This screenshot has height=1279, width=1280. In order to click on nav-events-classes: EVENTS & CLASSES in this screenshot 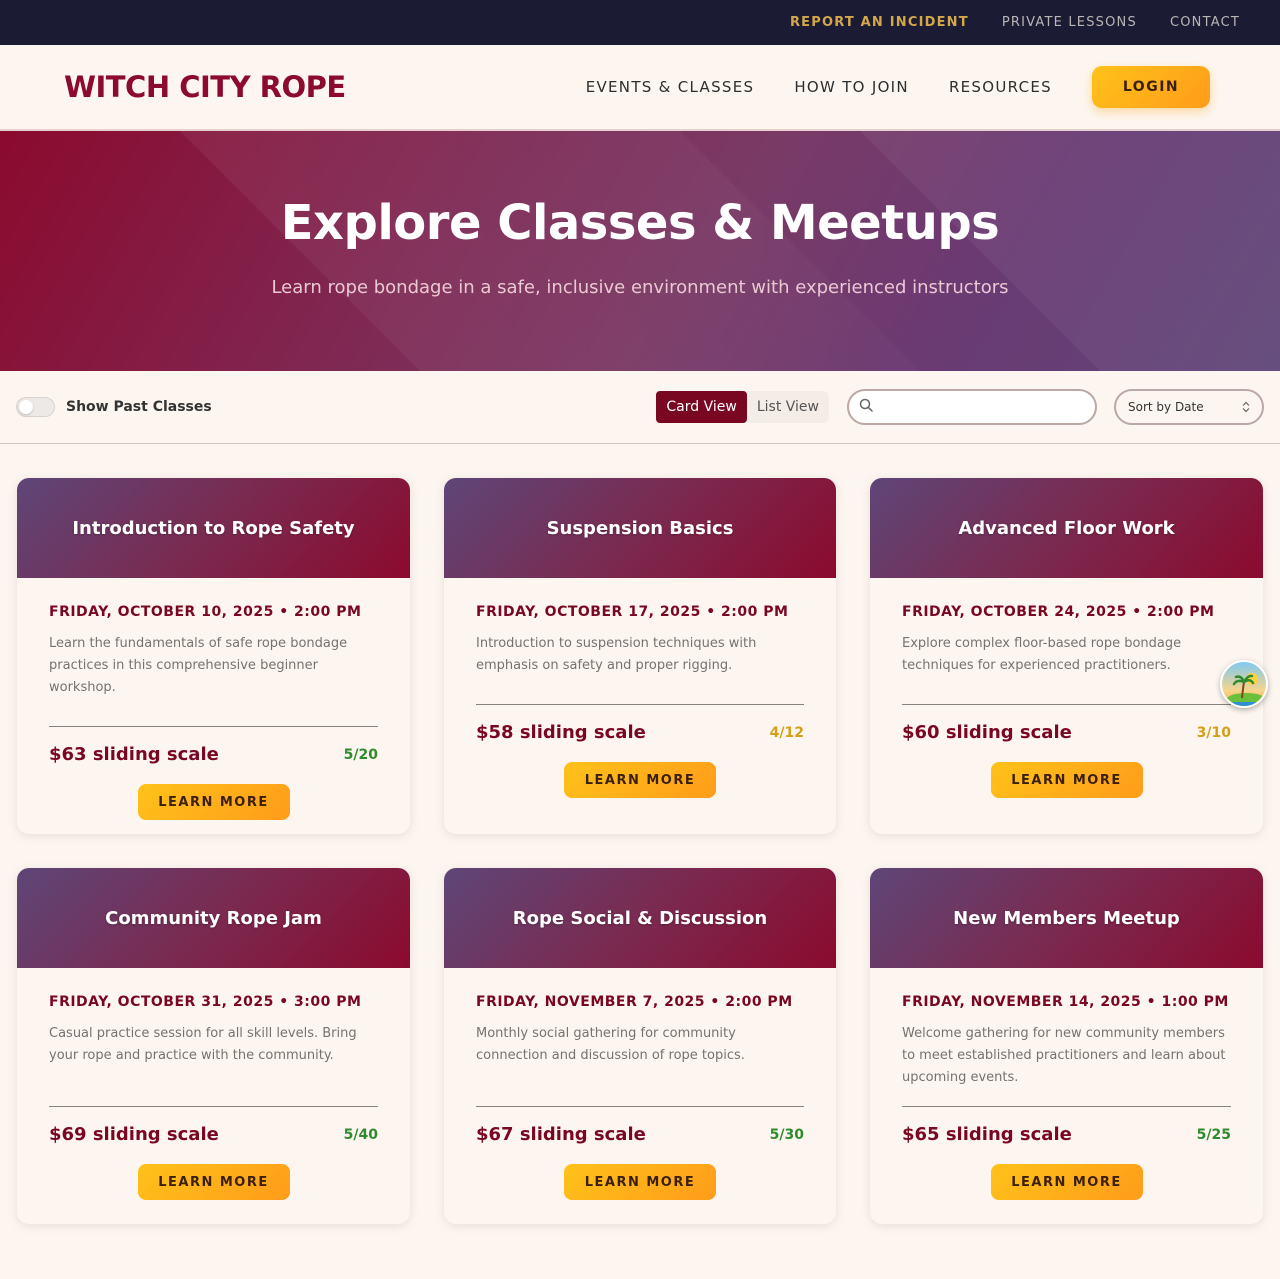, I will do `click(670, 87)`.